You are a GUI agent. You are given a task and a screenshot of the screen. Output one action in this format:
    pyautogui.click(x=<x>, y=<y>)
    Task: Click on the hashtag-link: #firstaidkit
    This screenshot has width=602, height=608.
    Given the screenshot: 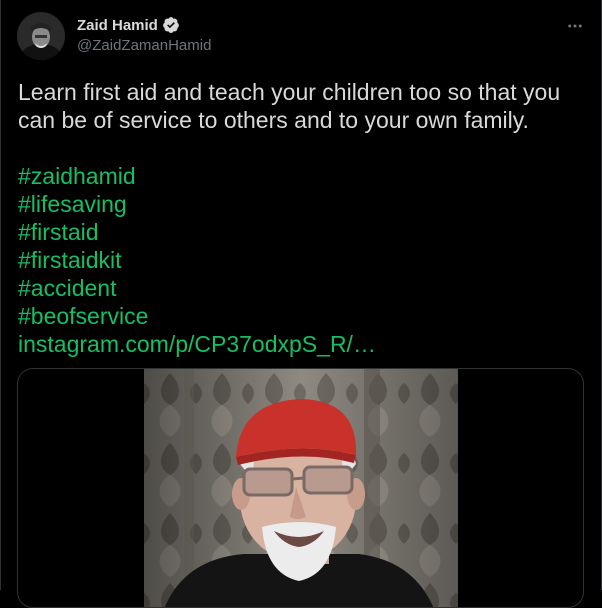 What is the action you would take?
    pyautogui.click(x=303, y=260)
    